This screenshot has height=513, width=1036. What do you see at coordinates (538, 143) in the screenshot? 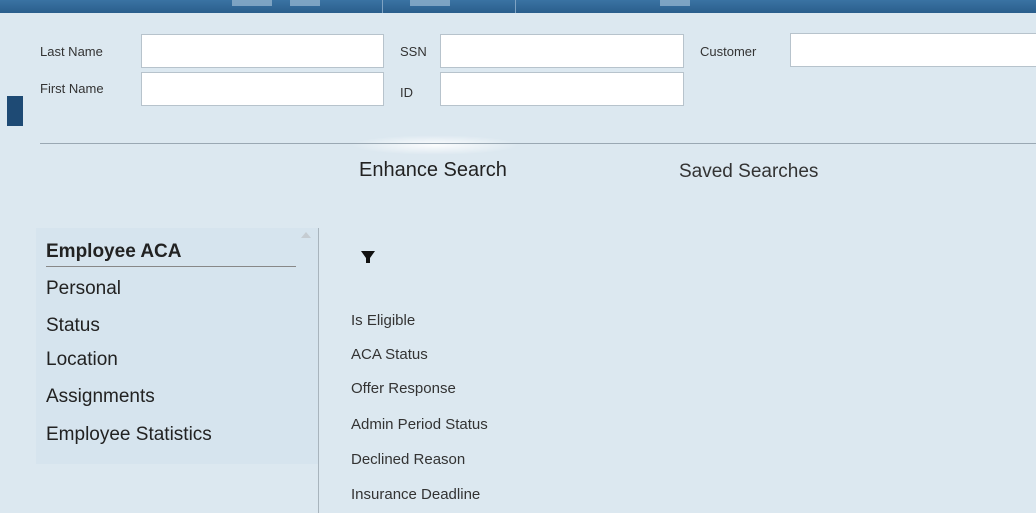
I see `tab-divider` at bounding box center [538, 143].